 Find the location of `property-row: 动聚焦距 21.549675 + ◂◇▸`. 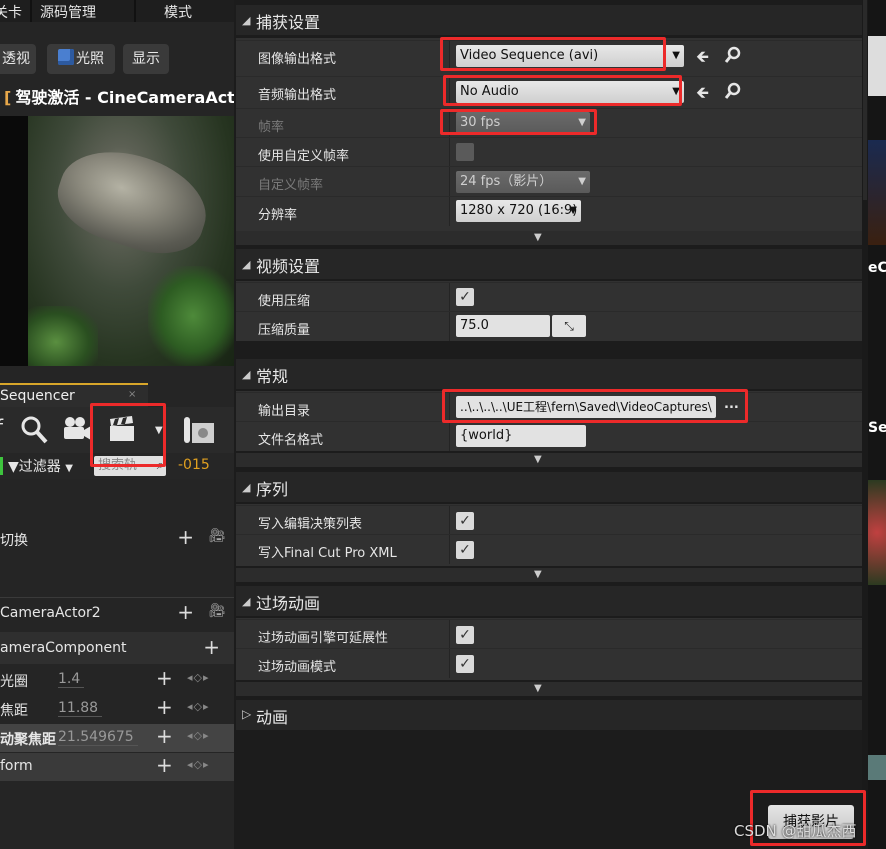

property-row: 动聚焦距 21.549675 + ◂◇▸ is located at coordinates (117, 738).